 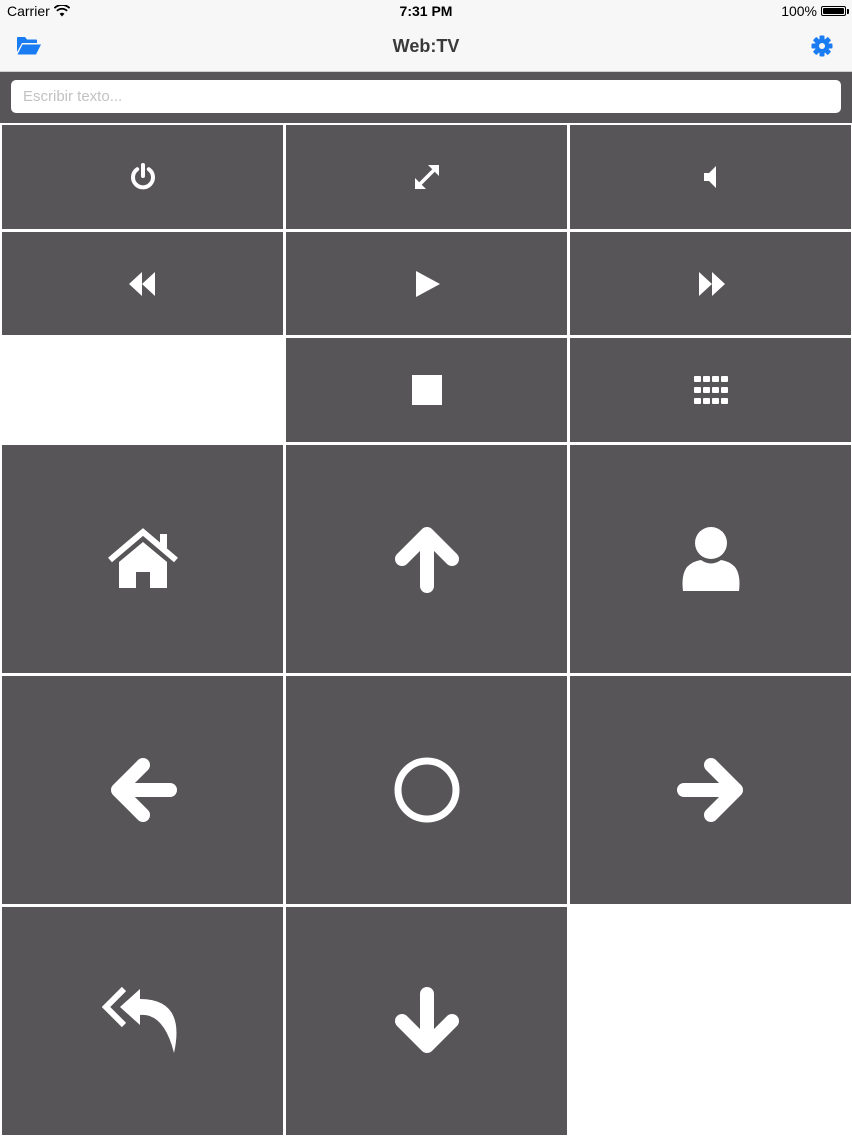 I want to click on right-button, so click(x=710, y=790).